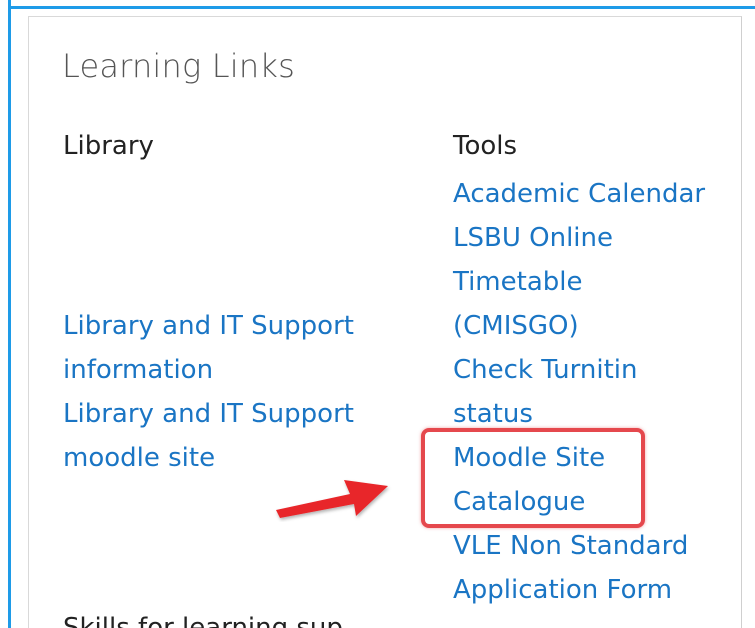 Image resolution: width=755 pixels, height=628 pixels. I want to click on link-text: Check Turnitin, so click(545, 370).